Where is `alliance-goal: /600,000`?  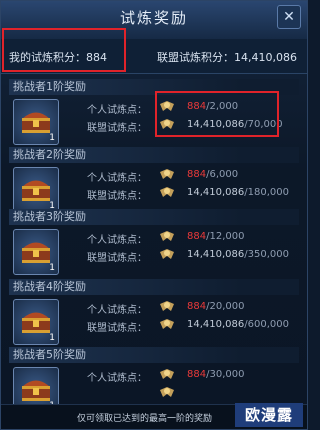
alliance-goal: /600,000 is located at coordinates (266, 324).